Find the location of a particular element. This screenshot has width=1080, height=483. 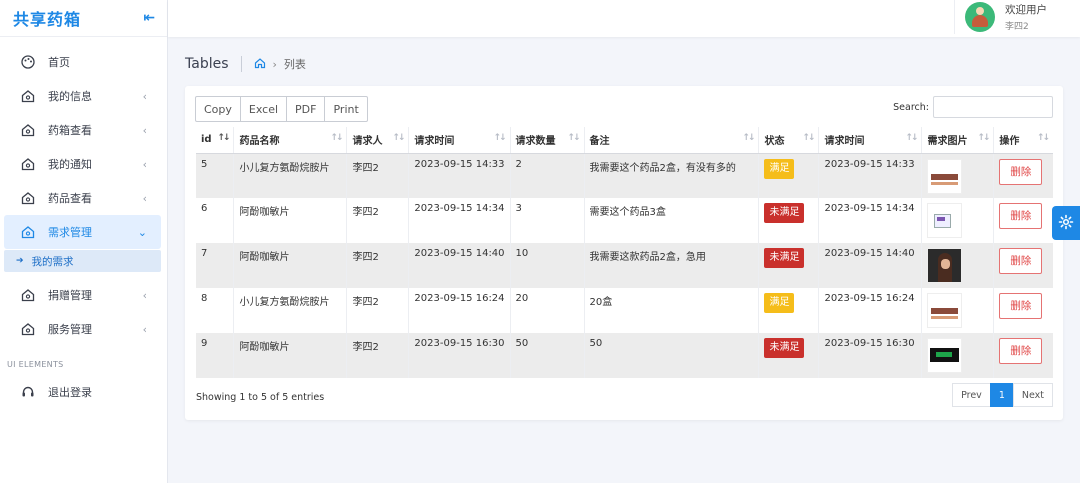

excel-button: Excel is located at coordinates (263, 109).